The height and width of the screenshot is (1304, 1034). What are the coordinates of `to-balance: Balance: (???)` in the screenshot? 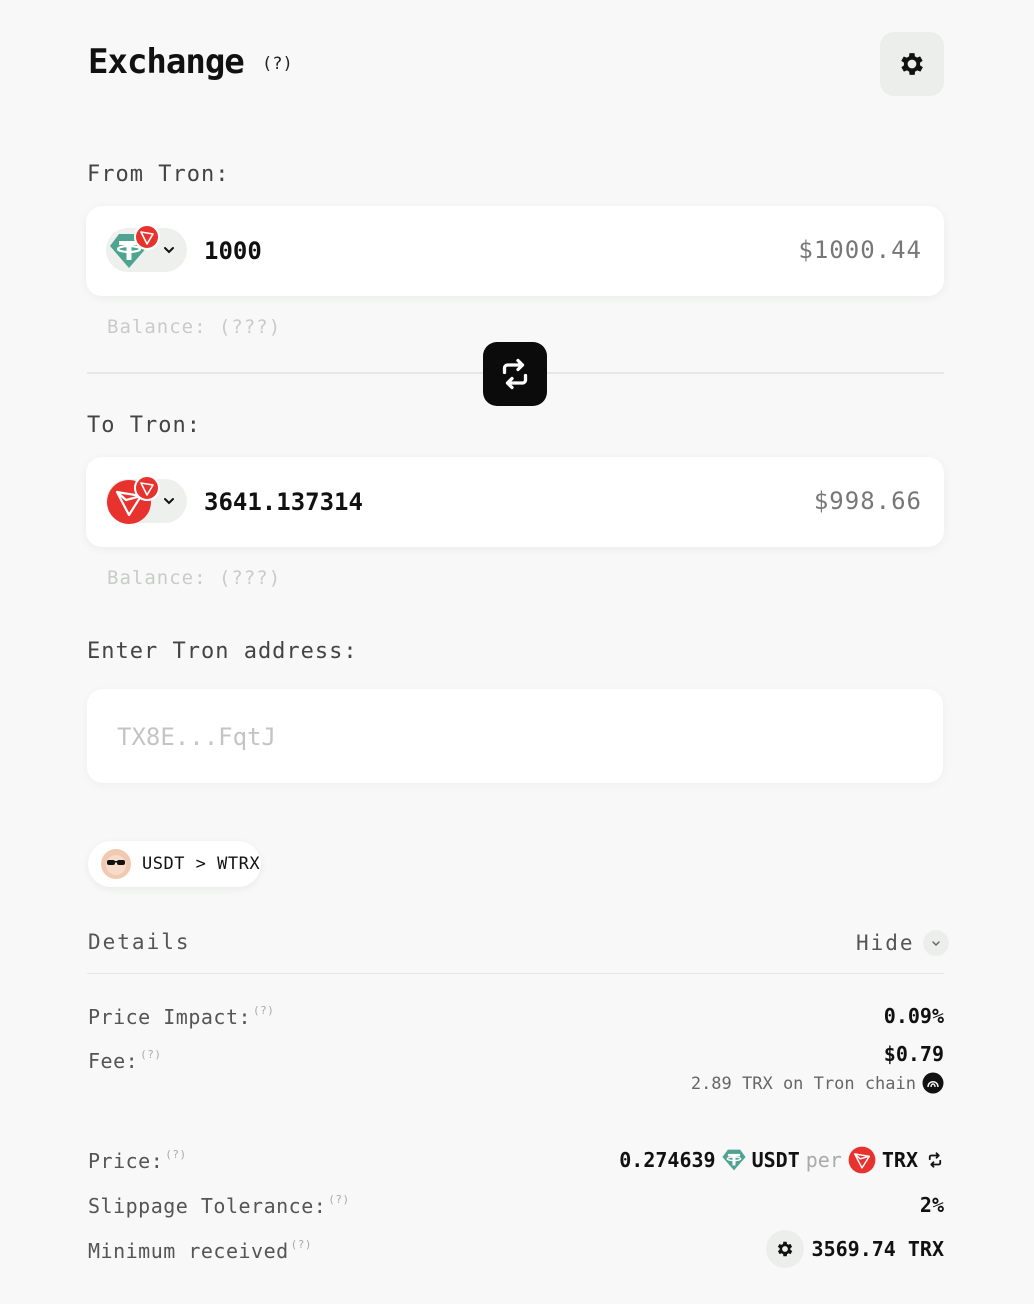 It's located at (194, 578).